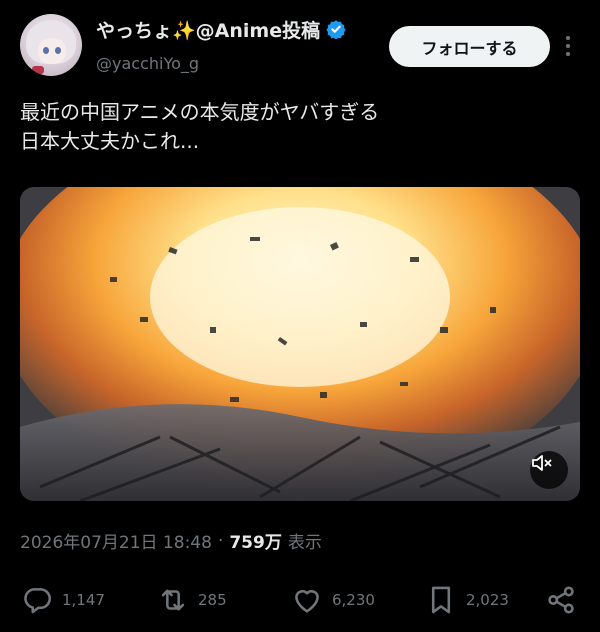  Describe the element at coordinates (173, 600) in the screenshot. I see `retweet-icon` at that location.